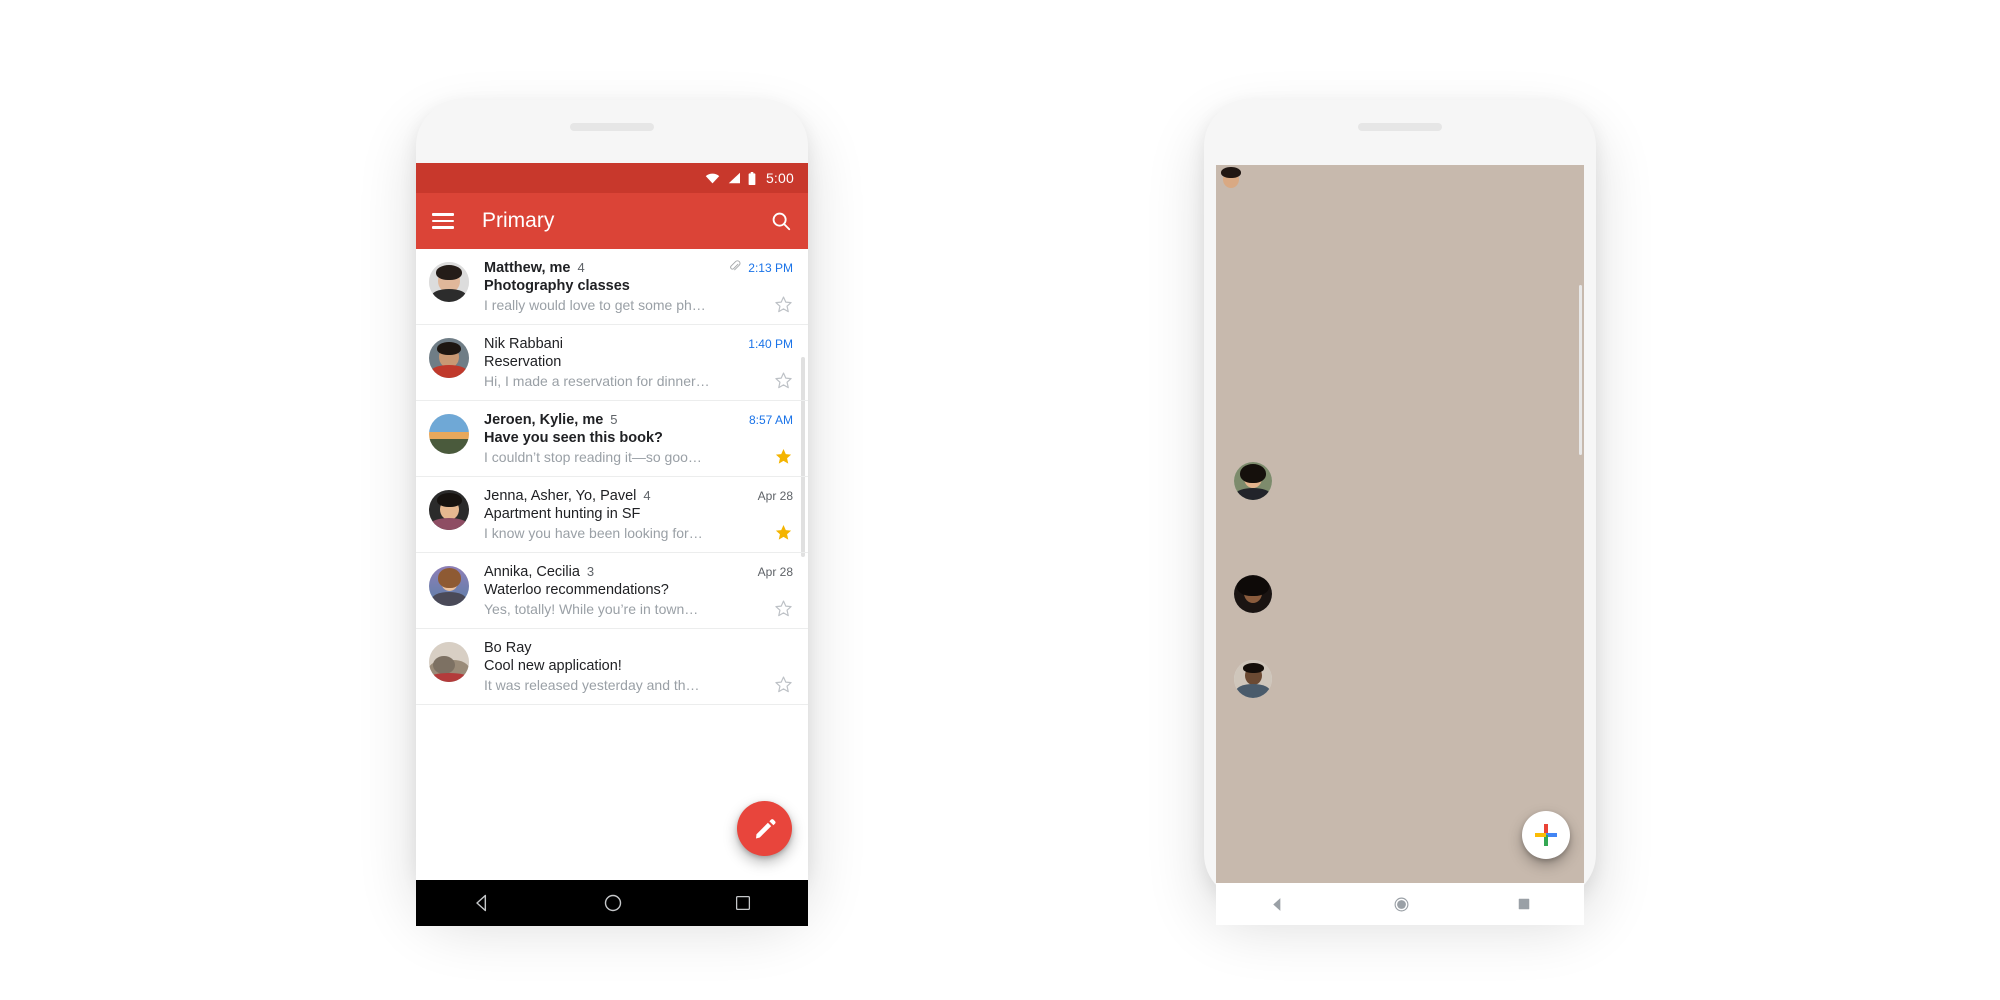 This screenshot has width=2000, height=1000. What do you see at coordinates (562, 514) in the screenshot?
I see `email-subject: Apartment hunting in SF` at bounding box center [562, 514].